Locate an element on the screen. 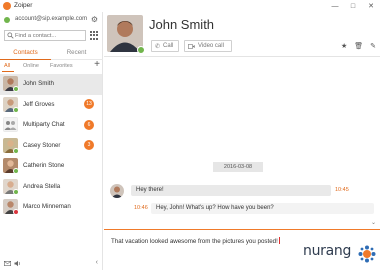 This screenshot has width=380, height=270. message-bubble-incoming: Hey there! is located at coordinates (231, 190).